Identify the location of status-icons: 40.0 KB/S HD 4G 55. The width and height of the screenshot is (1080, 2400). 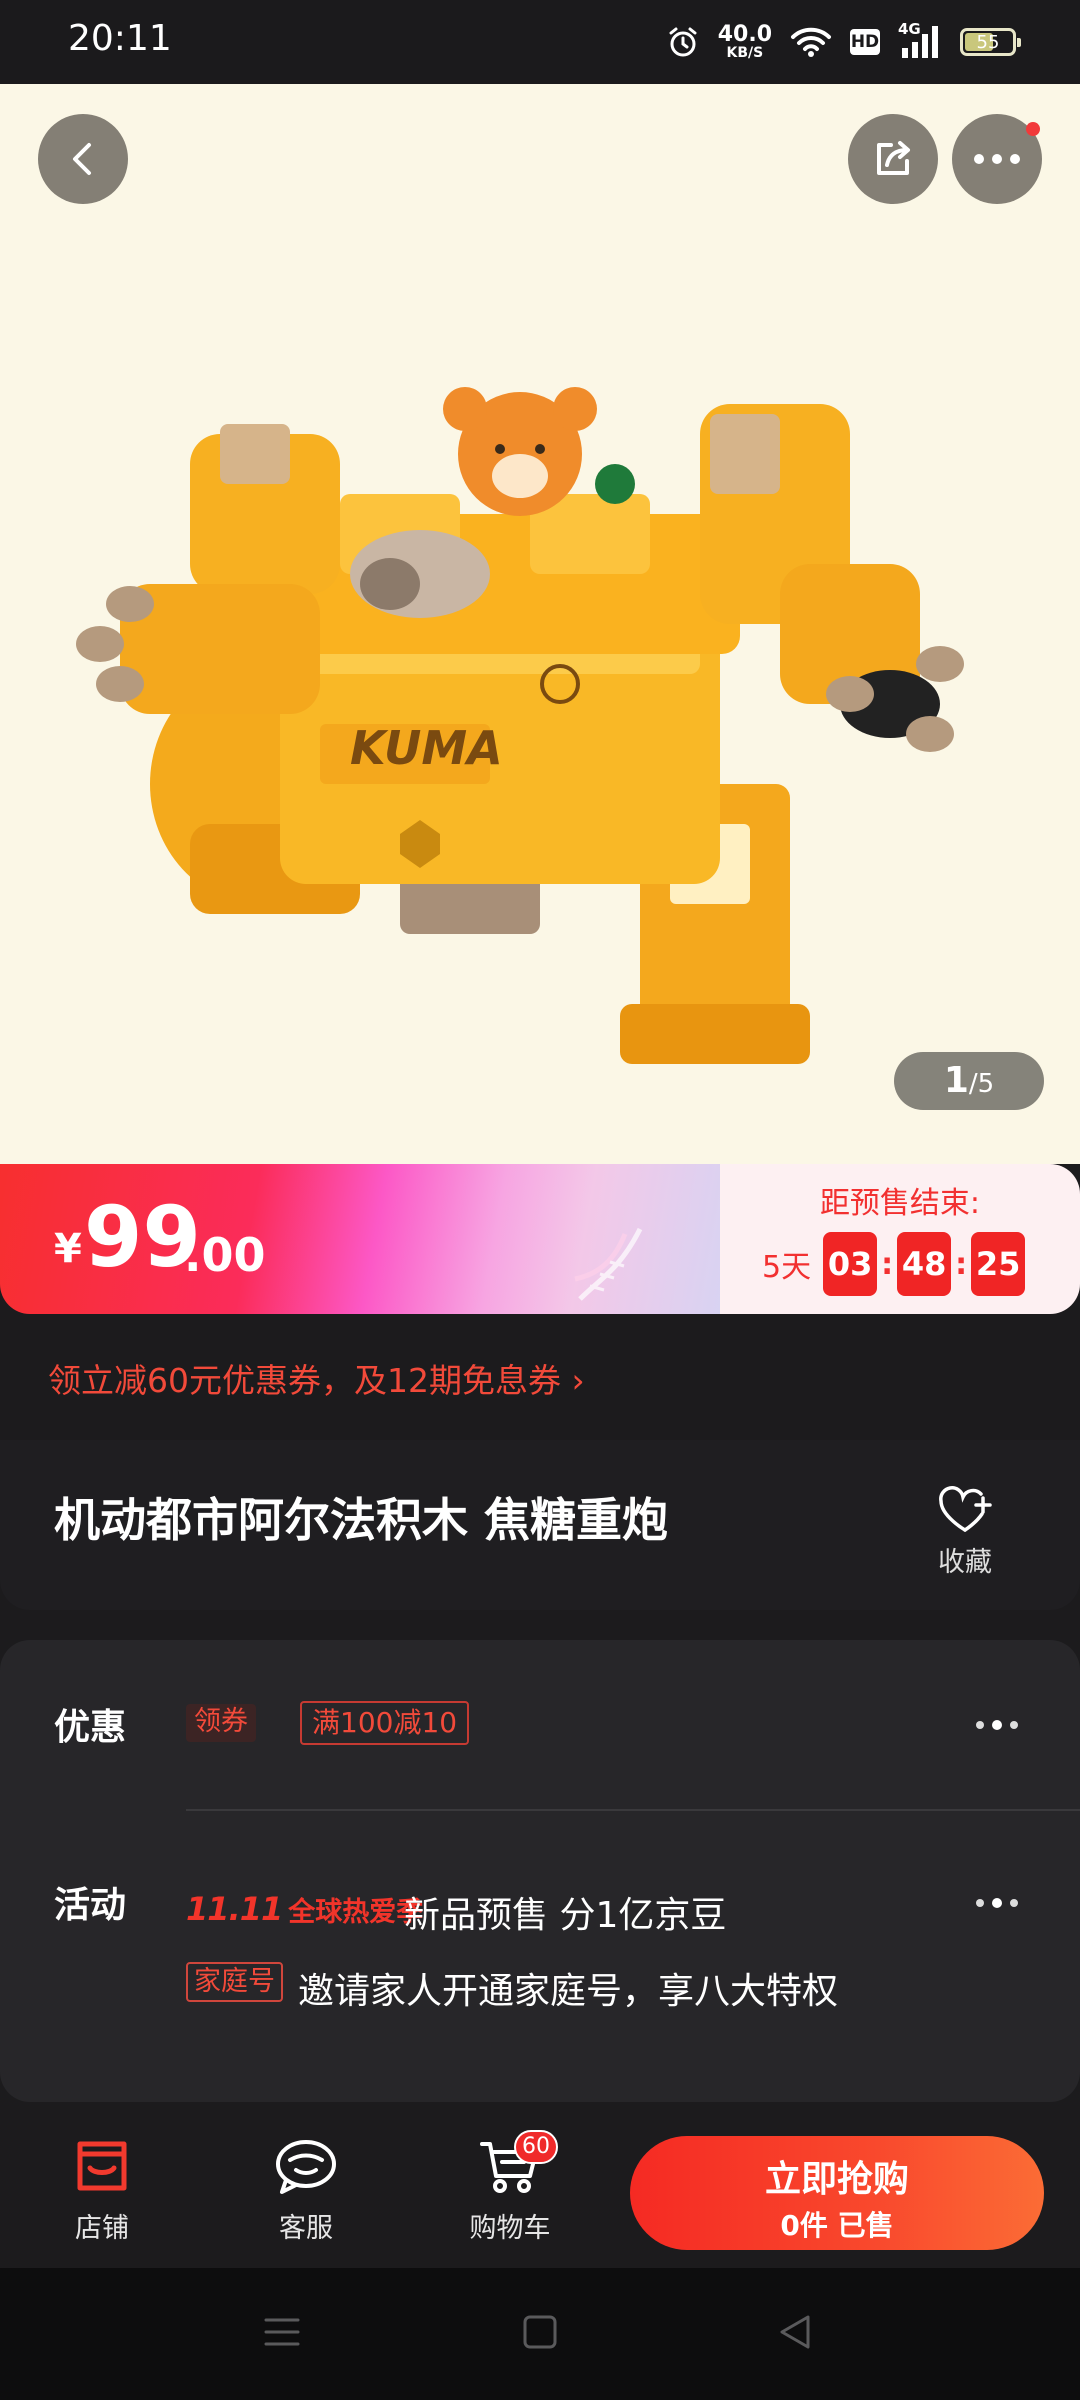
(843, 42).